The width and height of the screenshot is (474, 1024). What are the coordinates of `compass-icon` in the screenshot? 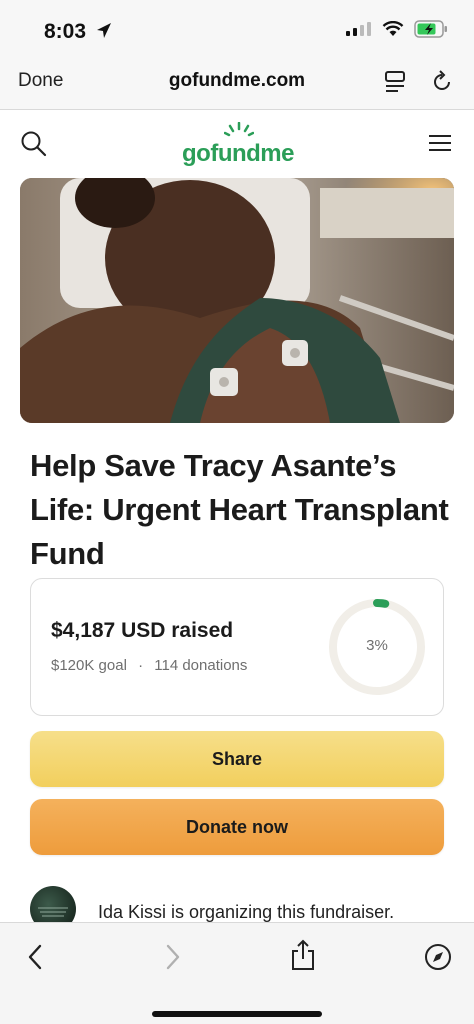 It's located at (438, 959).